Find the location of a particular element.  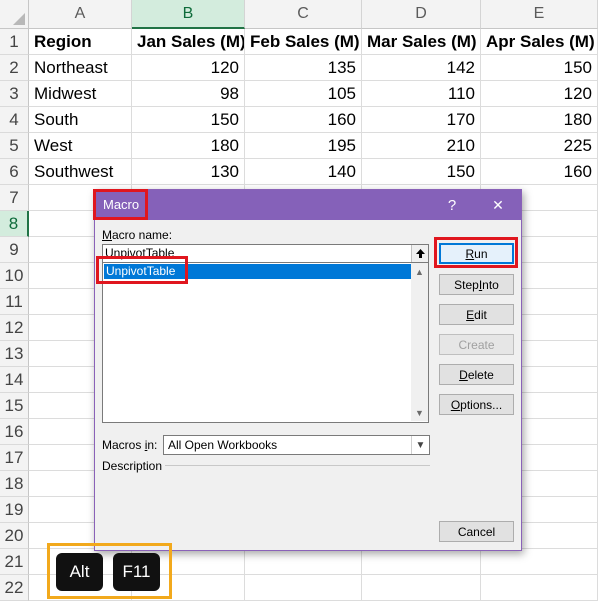

cell-b2: 120 is located at coordinates (188, 68).